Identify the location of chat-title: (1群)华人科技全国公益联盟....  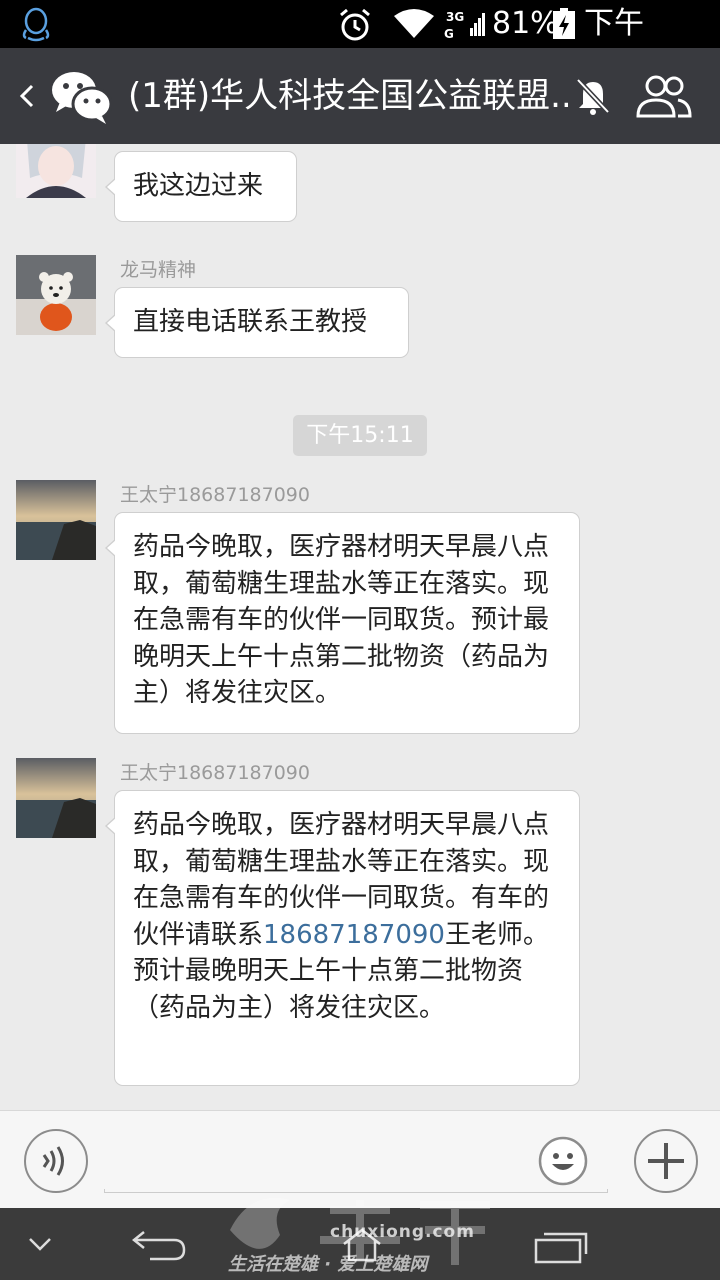
(348, 96).